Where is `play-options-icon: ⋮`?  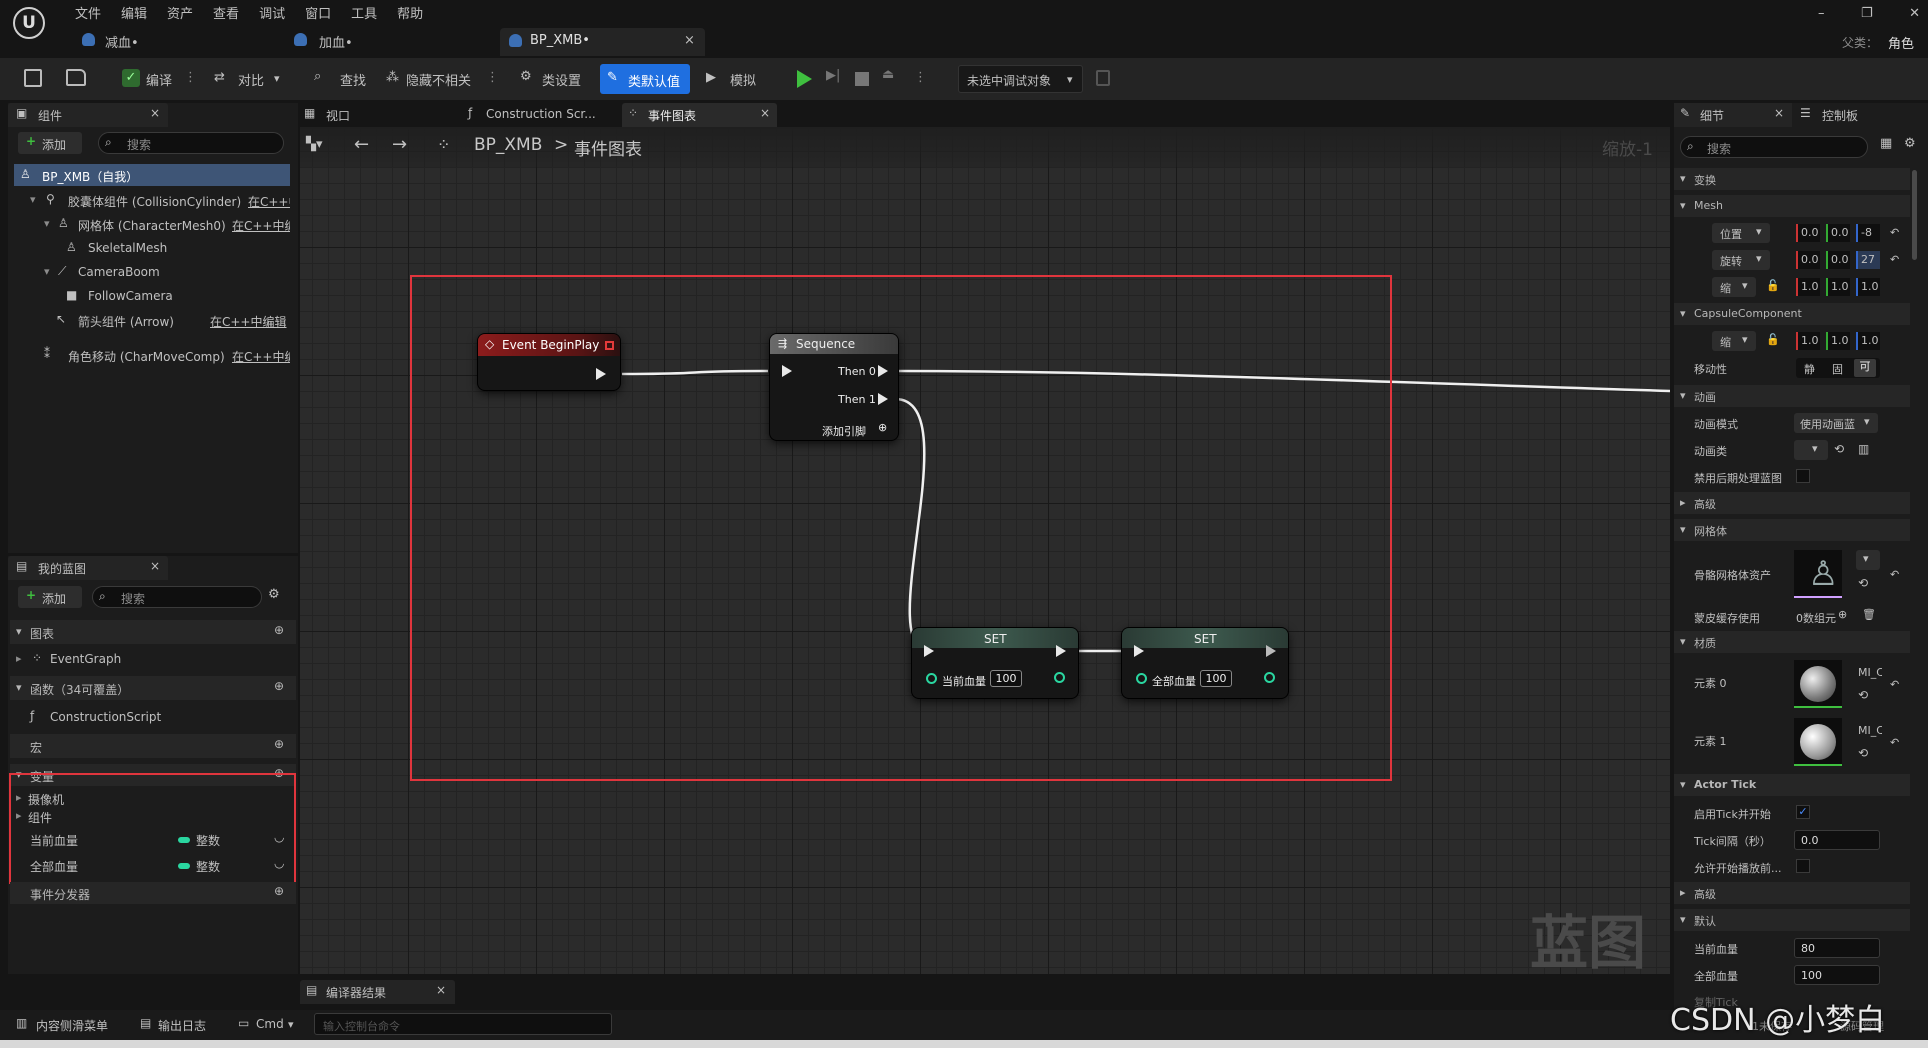 play-options-icon: ⋮ is located at coordinates (920, 77).